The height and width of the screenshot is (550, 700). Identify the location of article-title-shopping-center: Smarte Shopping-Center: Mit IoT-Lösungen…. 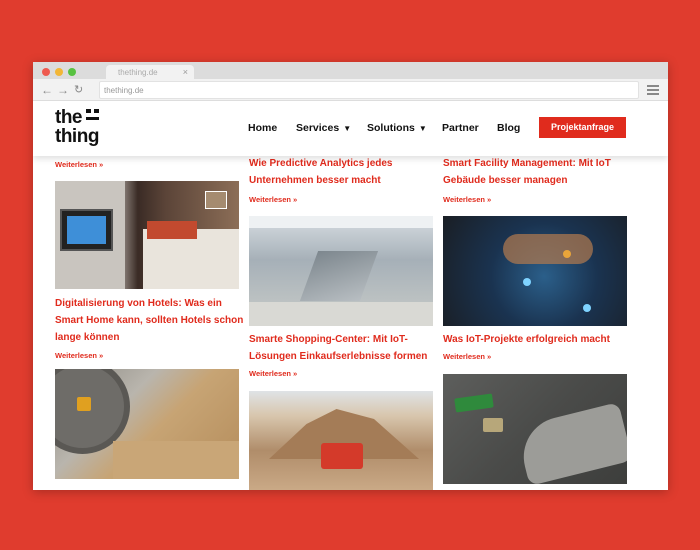
(344, 348).